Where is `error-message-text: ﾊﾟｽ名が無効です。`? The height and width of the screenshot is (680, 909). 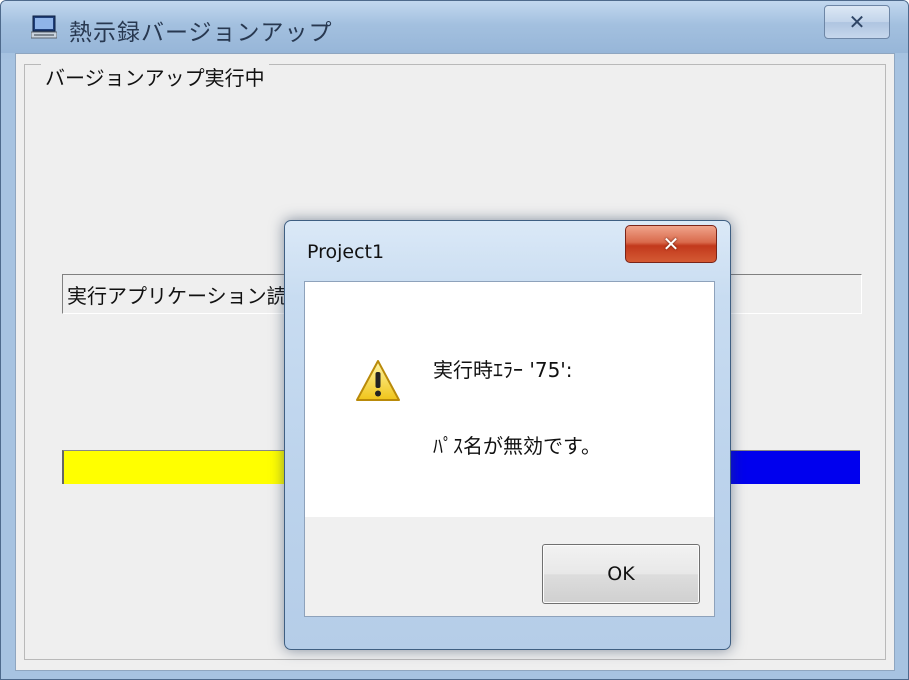
error-message-text: ﾊﾟｽ名が無効です。 is located at coordinates (517, 446).